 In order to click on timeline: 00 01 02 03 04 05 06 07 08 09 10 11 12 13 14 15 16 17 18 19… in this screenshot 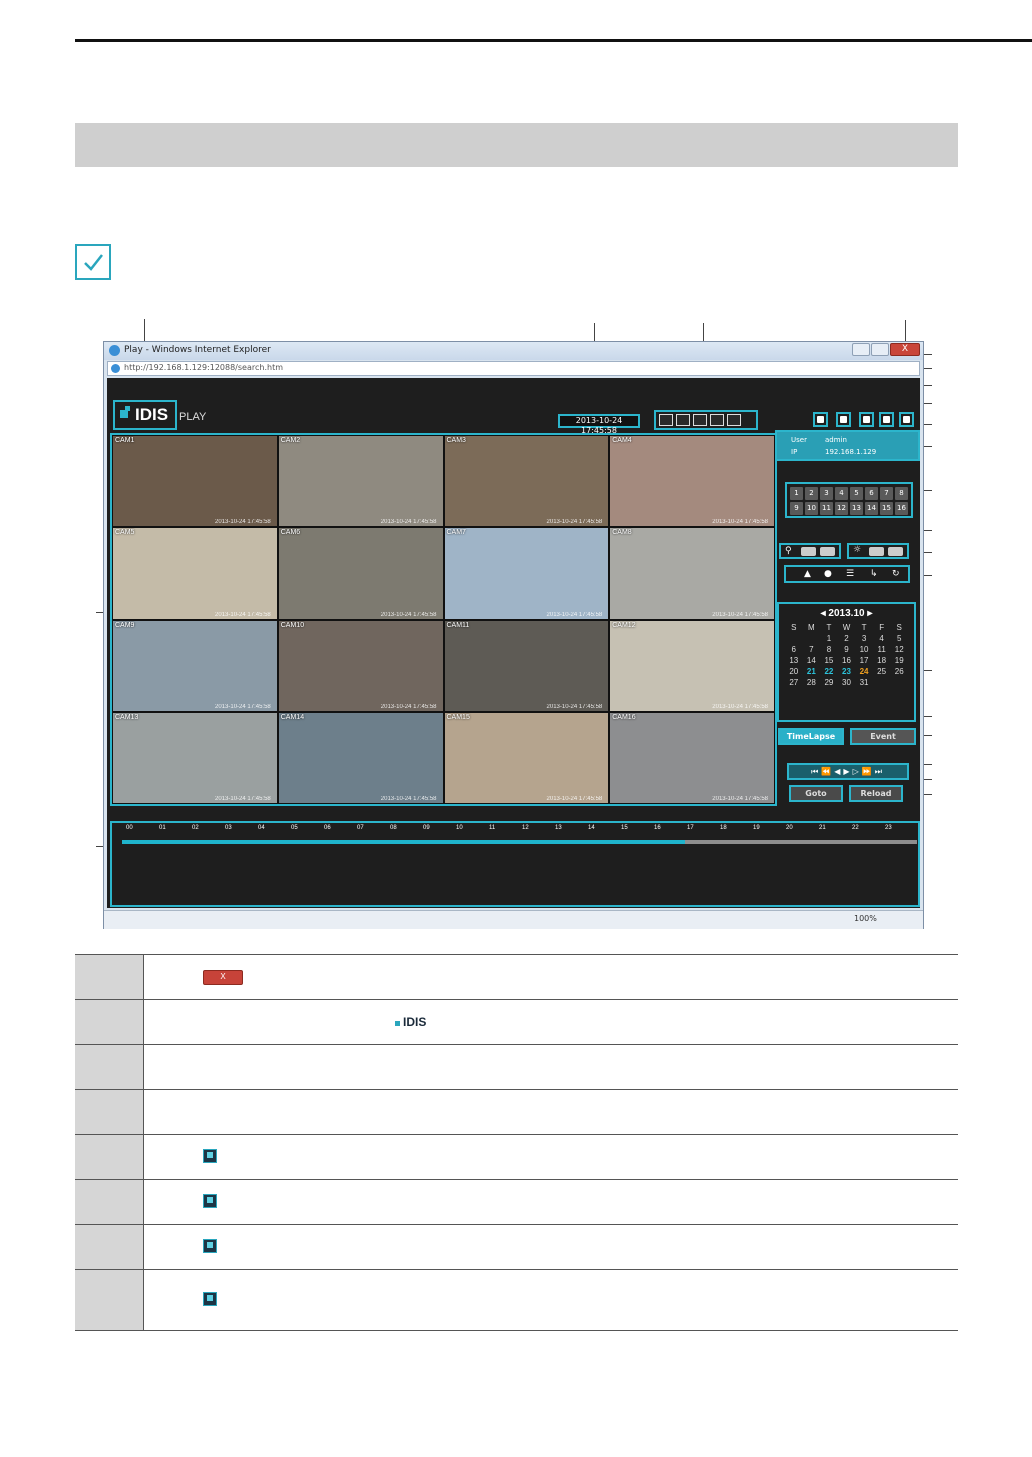, I will do `click(515, 864)`.